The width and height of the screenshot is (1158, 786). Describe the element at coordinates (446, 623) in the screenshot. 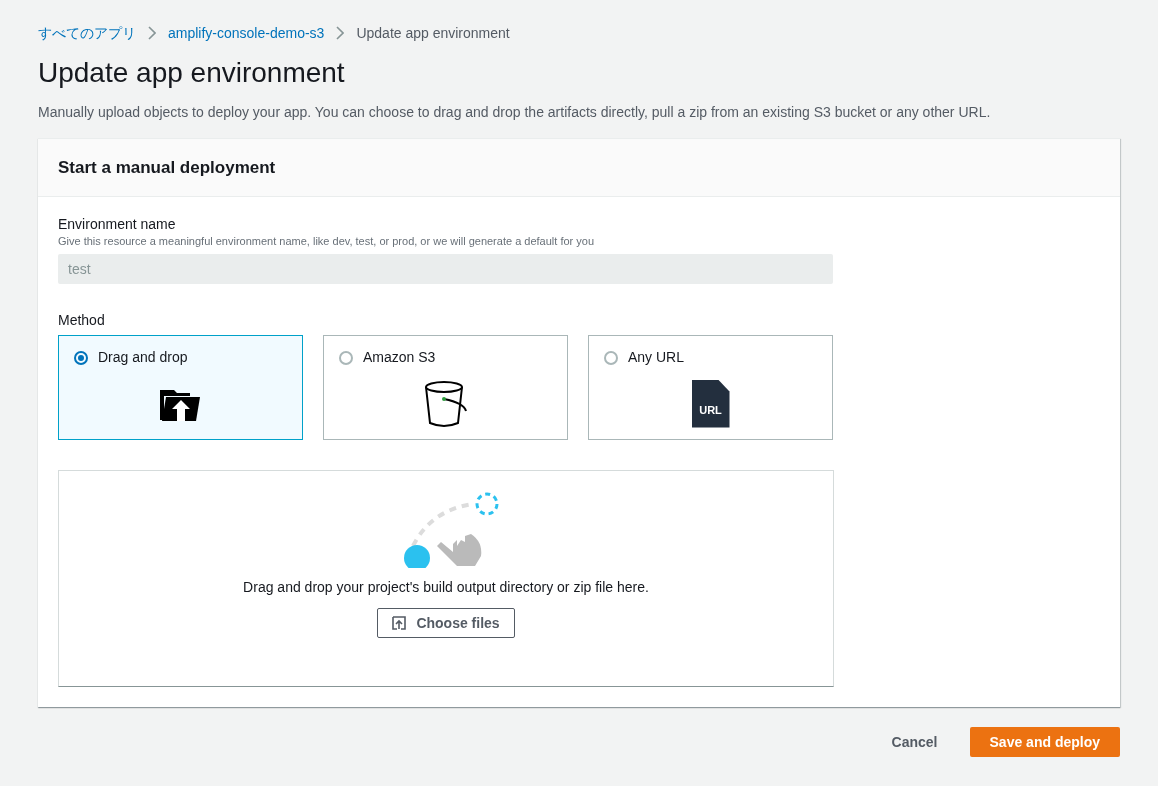

I see `choose-files-button: Choose files` at that location.